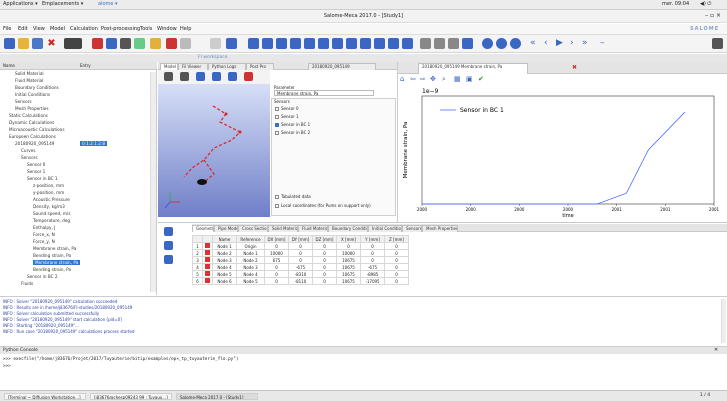  What do you see at coordinates (300, 281) in the screenshot?
I see `table-row: 6 Node 6 Node 5 0 -8110 0 10675 -17095 0` at bounding box center [300, 281].